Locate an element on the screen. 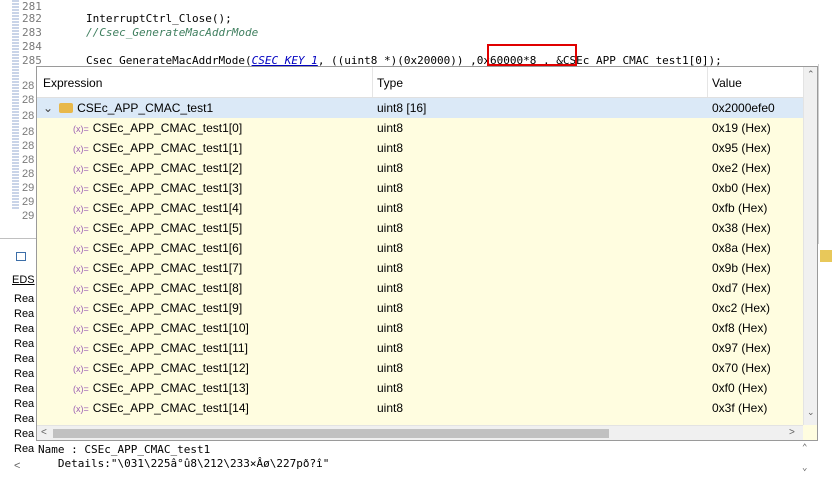  expression-label: CSEc_APP_CMAC_test1[10] is located at coordinates (170, 328).